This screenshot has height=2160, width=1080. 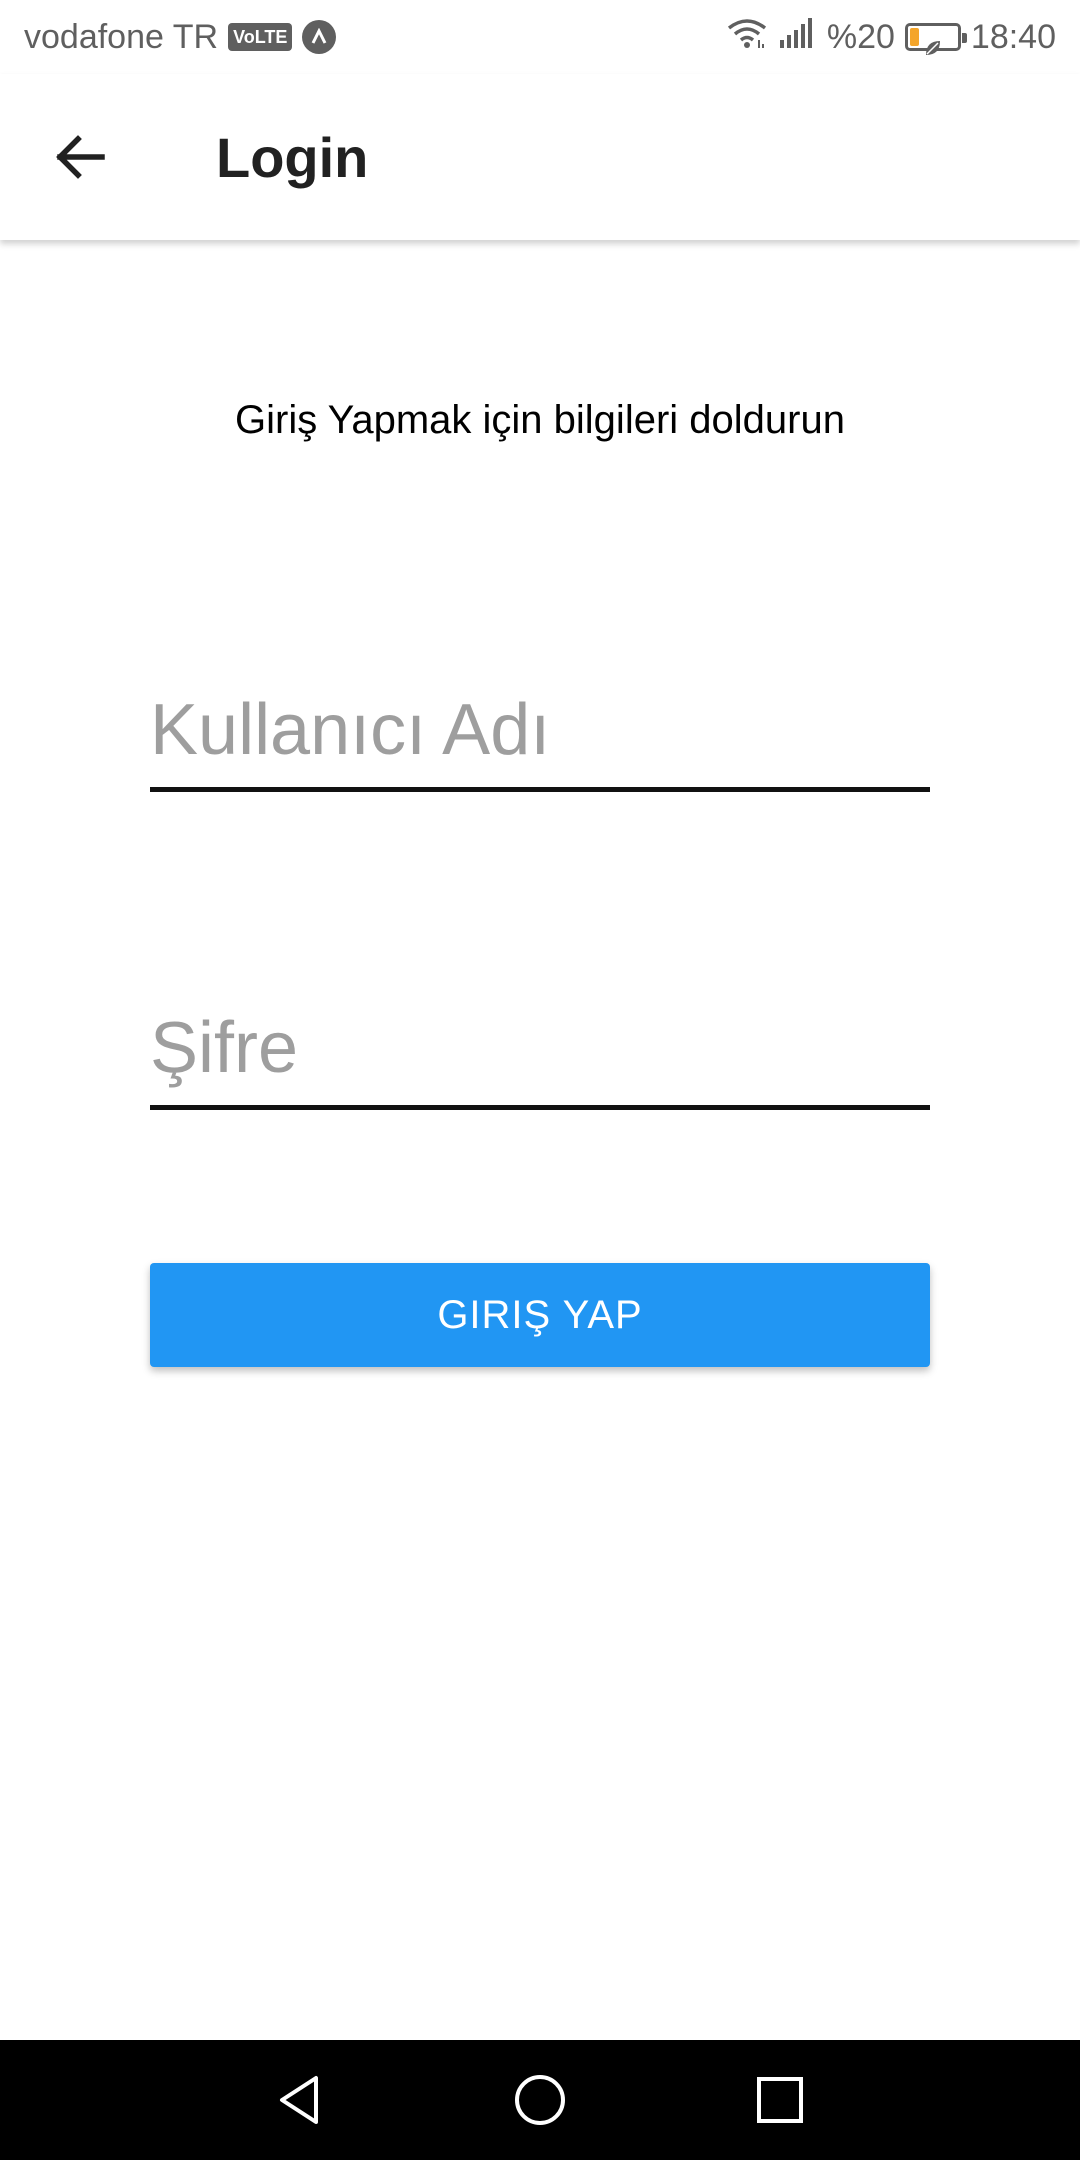 What do you see at coordinates (121, 36) in the screenshot?
I see `carrier-name: vodafone TR` at bounding box center [121, 36].